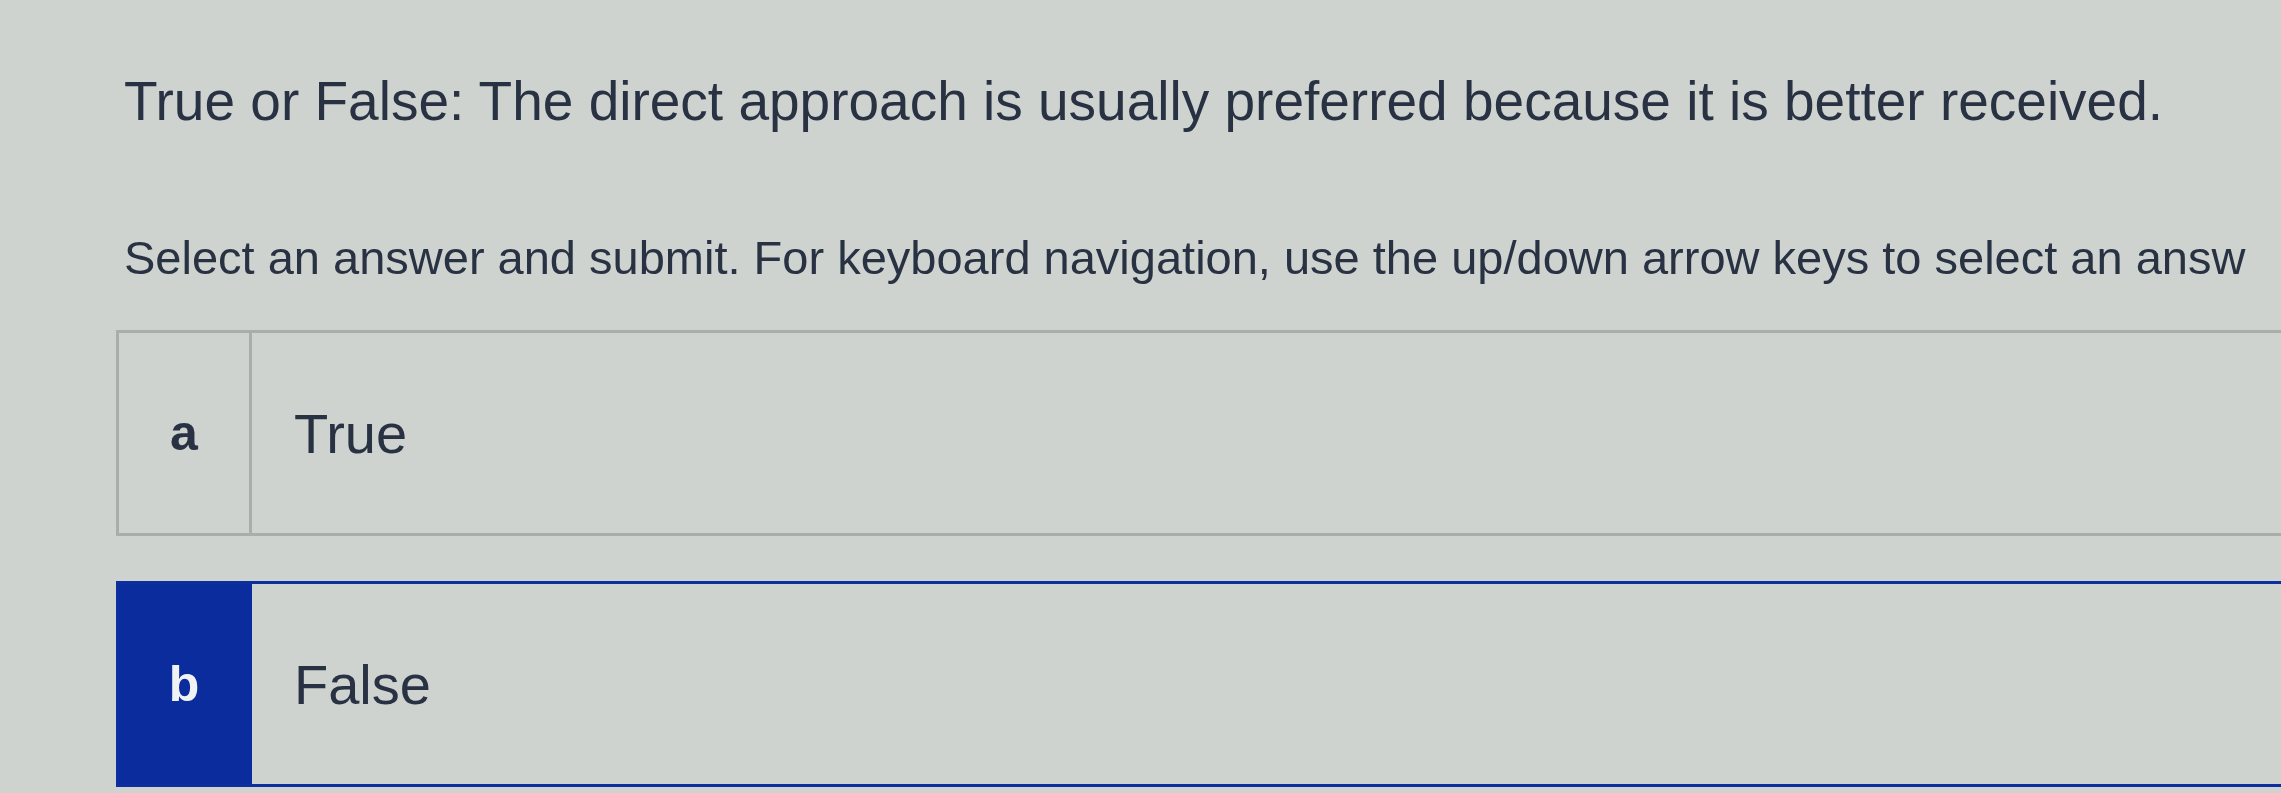  What do you see at coordinates (185, 433) in the screenshot?
I see `option-letter: a` at bounding box center [185, 433].